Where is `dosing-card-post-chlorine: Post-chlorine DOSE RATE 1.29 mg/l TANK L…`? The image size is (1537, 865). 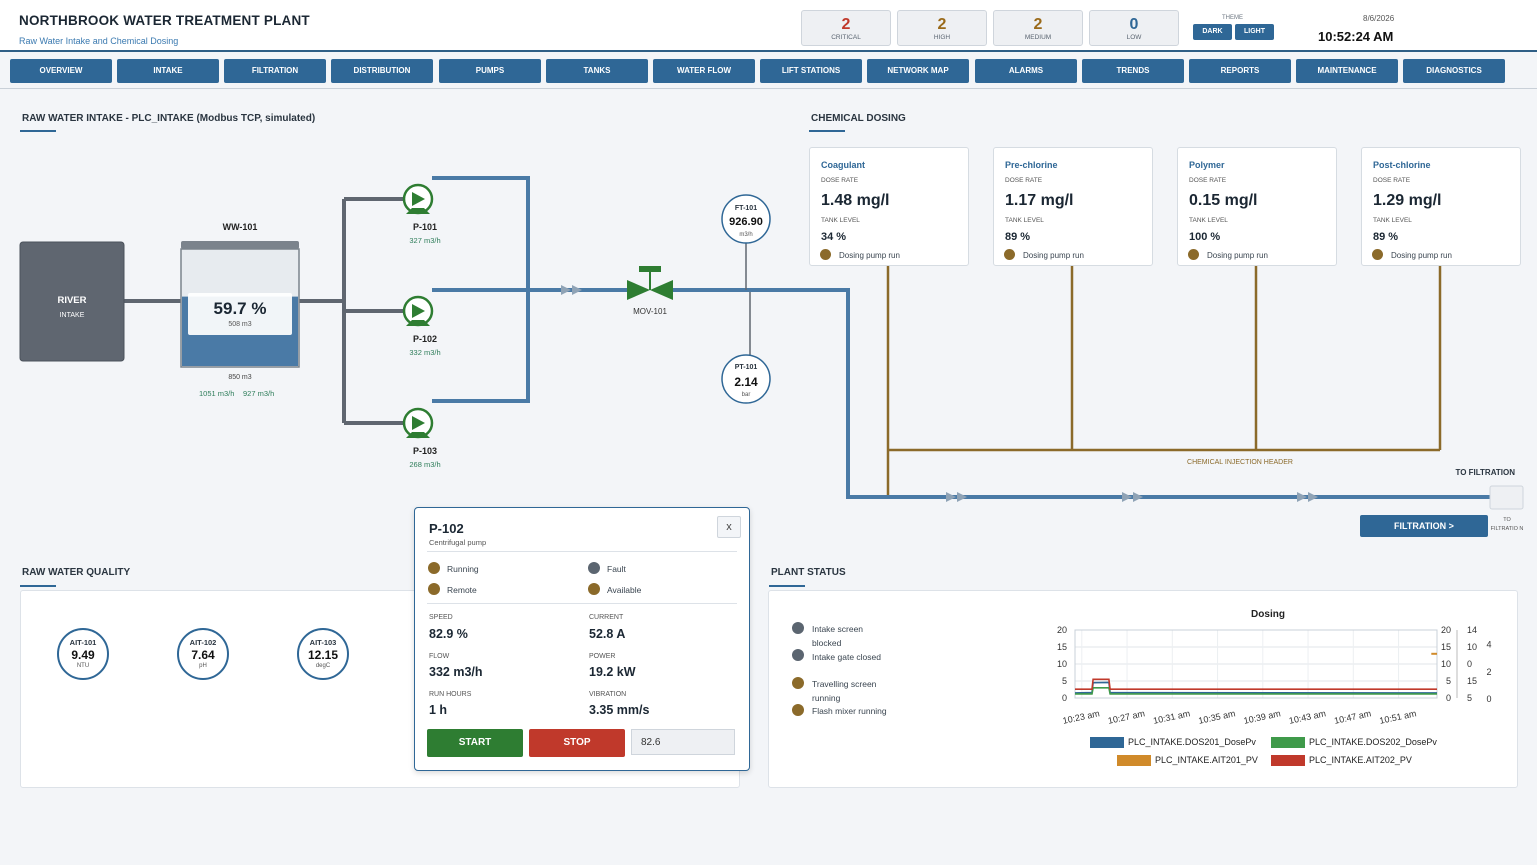
dosing-card-post-chlorine: Post-chlorine DOSE RATE 1.29 mg/l TANK L… is located at coordinates (1441, 206).